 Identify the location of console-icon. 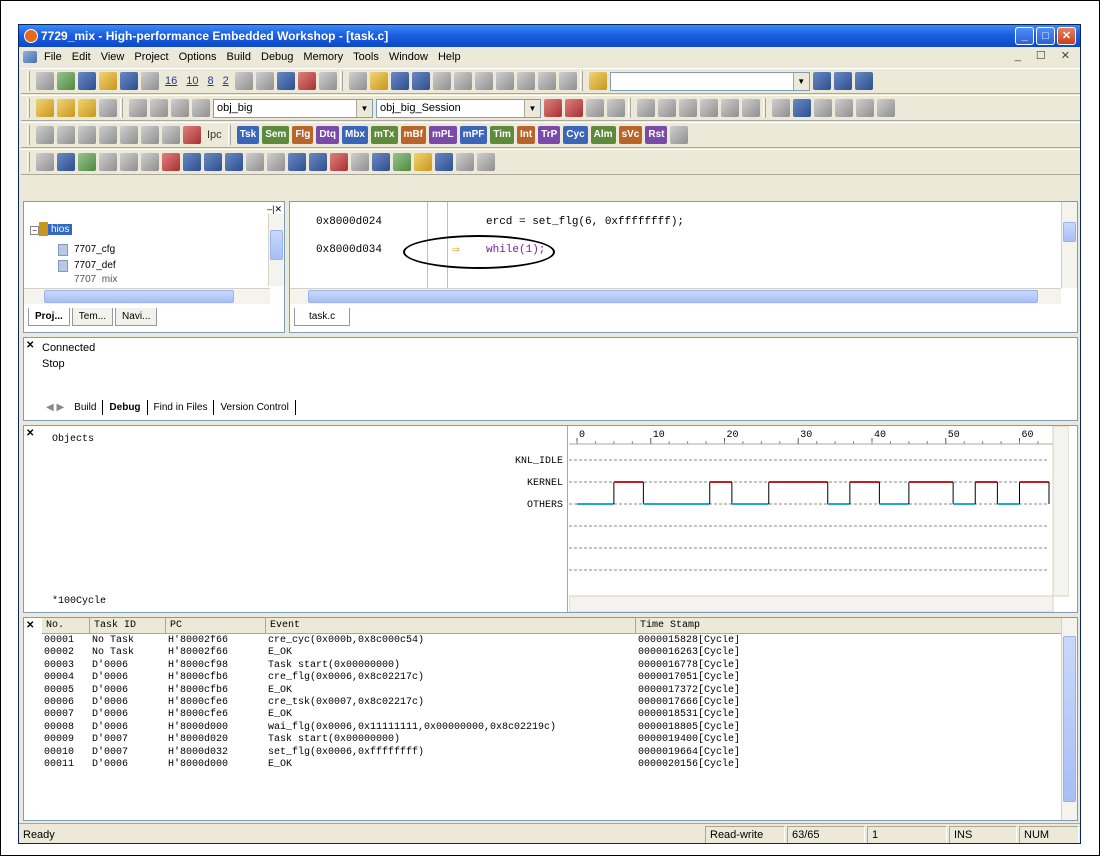
(87, 81).